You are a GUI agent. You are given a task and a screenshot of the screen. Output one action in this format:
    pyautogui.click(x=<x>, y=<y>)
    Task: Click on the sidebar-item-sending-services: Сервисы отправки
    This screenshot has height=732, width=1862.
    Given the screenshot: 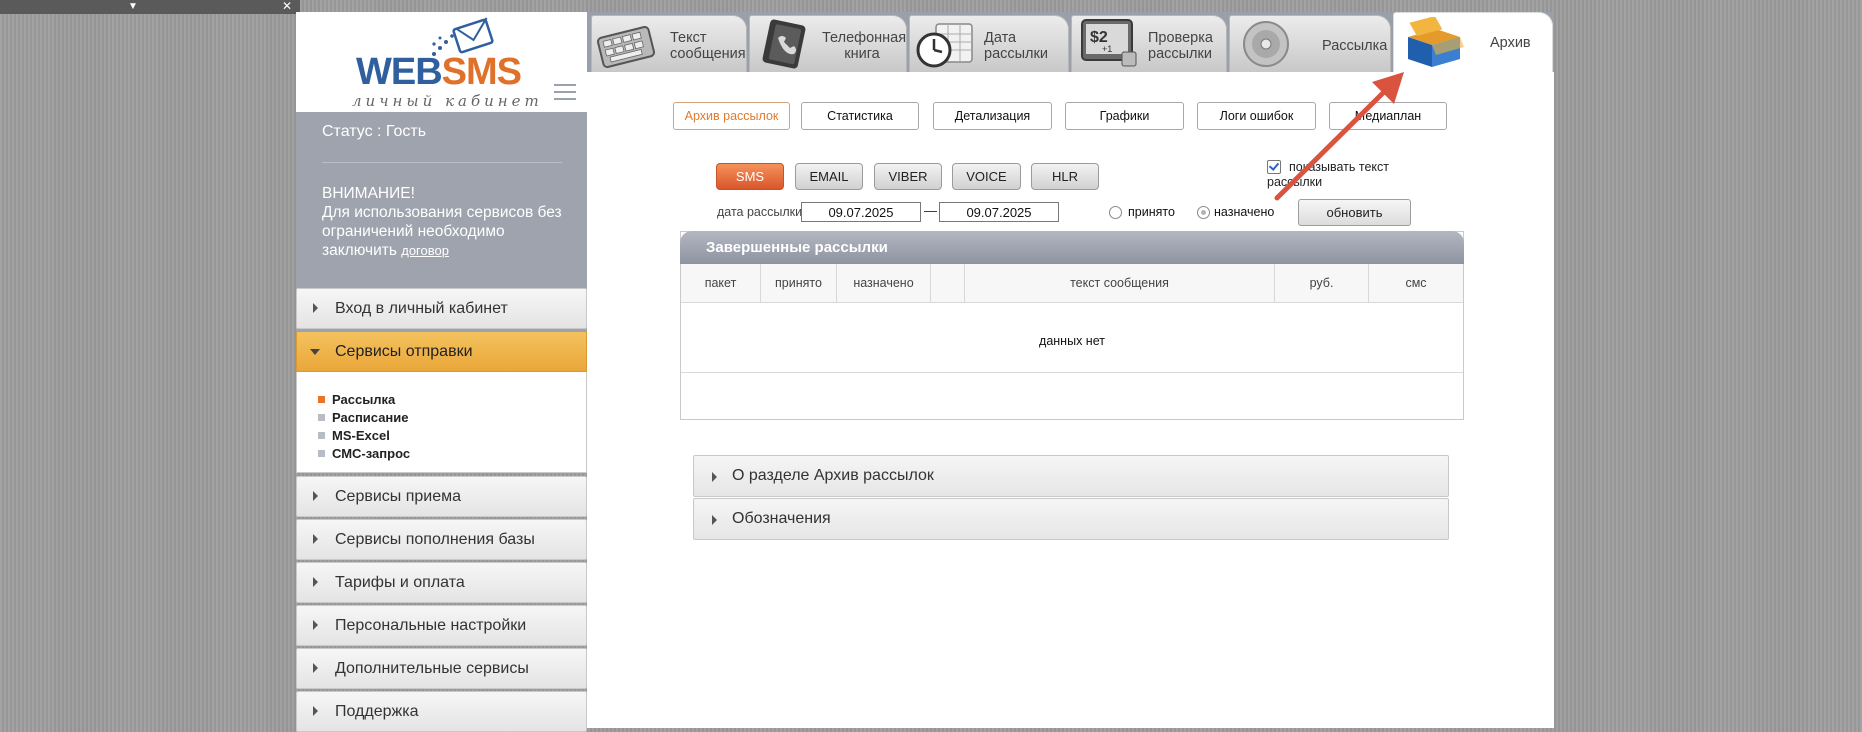 What is the action you would take?
    pyautogui.click(x=441, y=351)
    